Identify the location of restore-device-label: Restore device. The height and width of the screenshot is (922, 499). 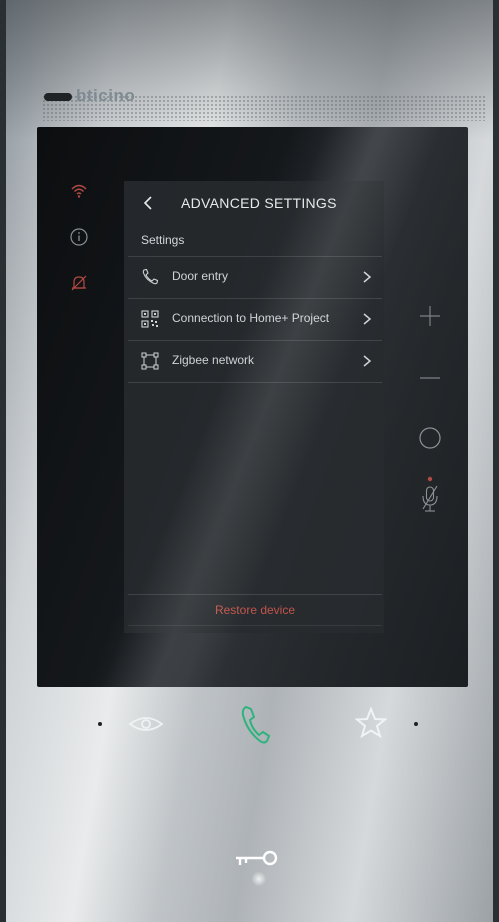
(255, 610).